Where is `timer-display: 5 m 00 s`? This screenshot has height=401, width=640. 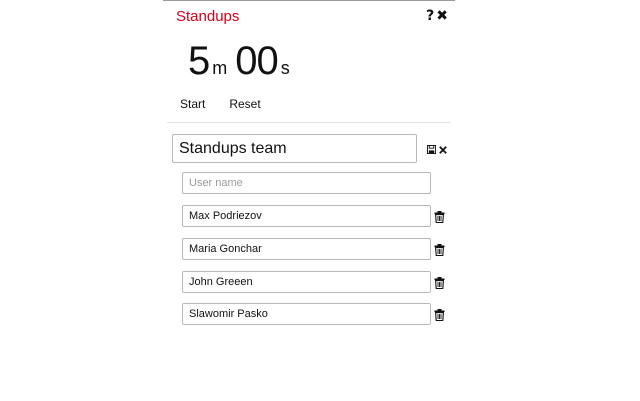 timer-display: 5 m 00 s is located at coordinates (243, 61).